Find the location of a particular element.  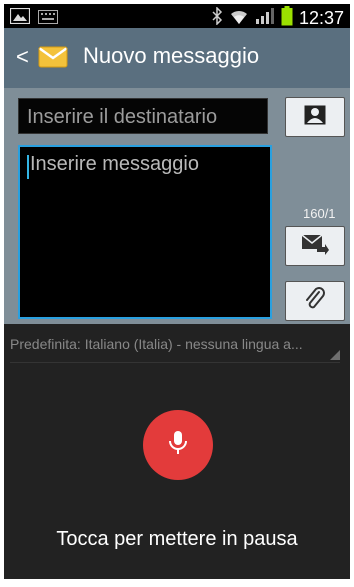

microphone-icon is located at coordinates (178, 445).